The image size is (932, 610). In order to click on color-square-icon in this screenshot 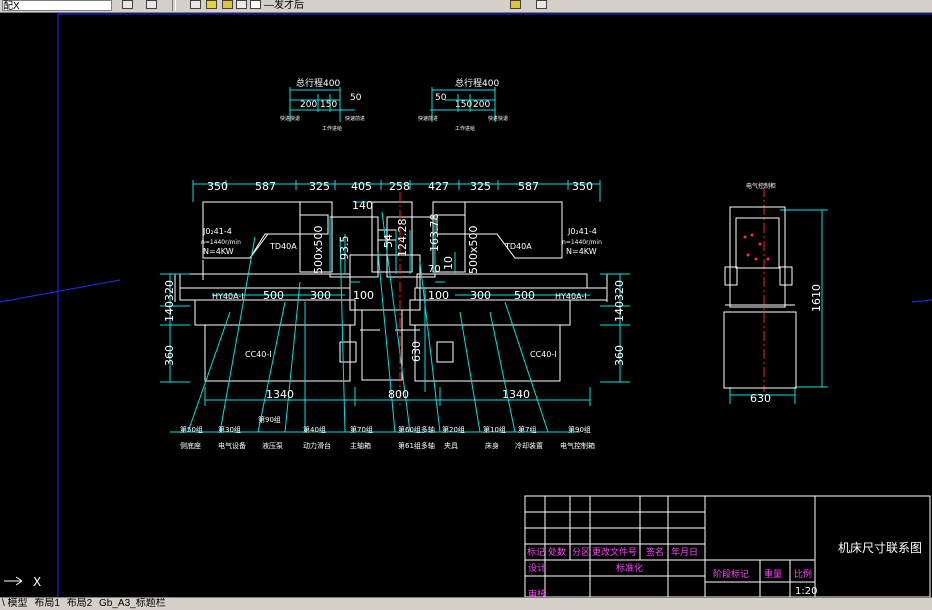, I will do `click(255, 4)`.